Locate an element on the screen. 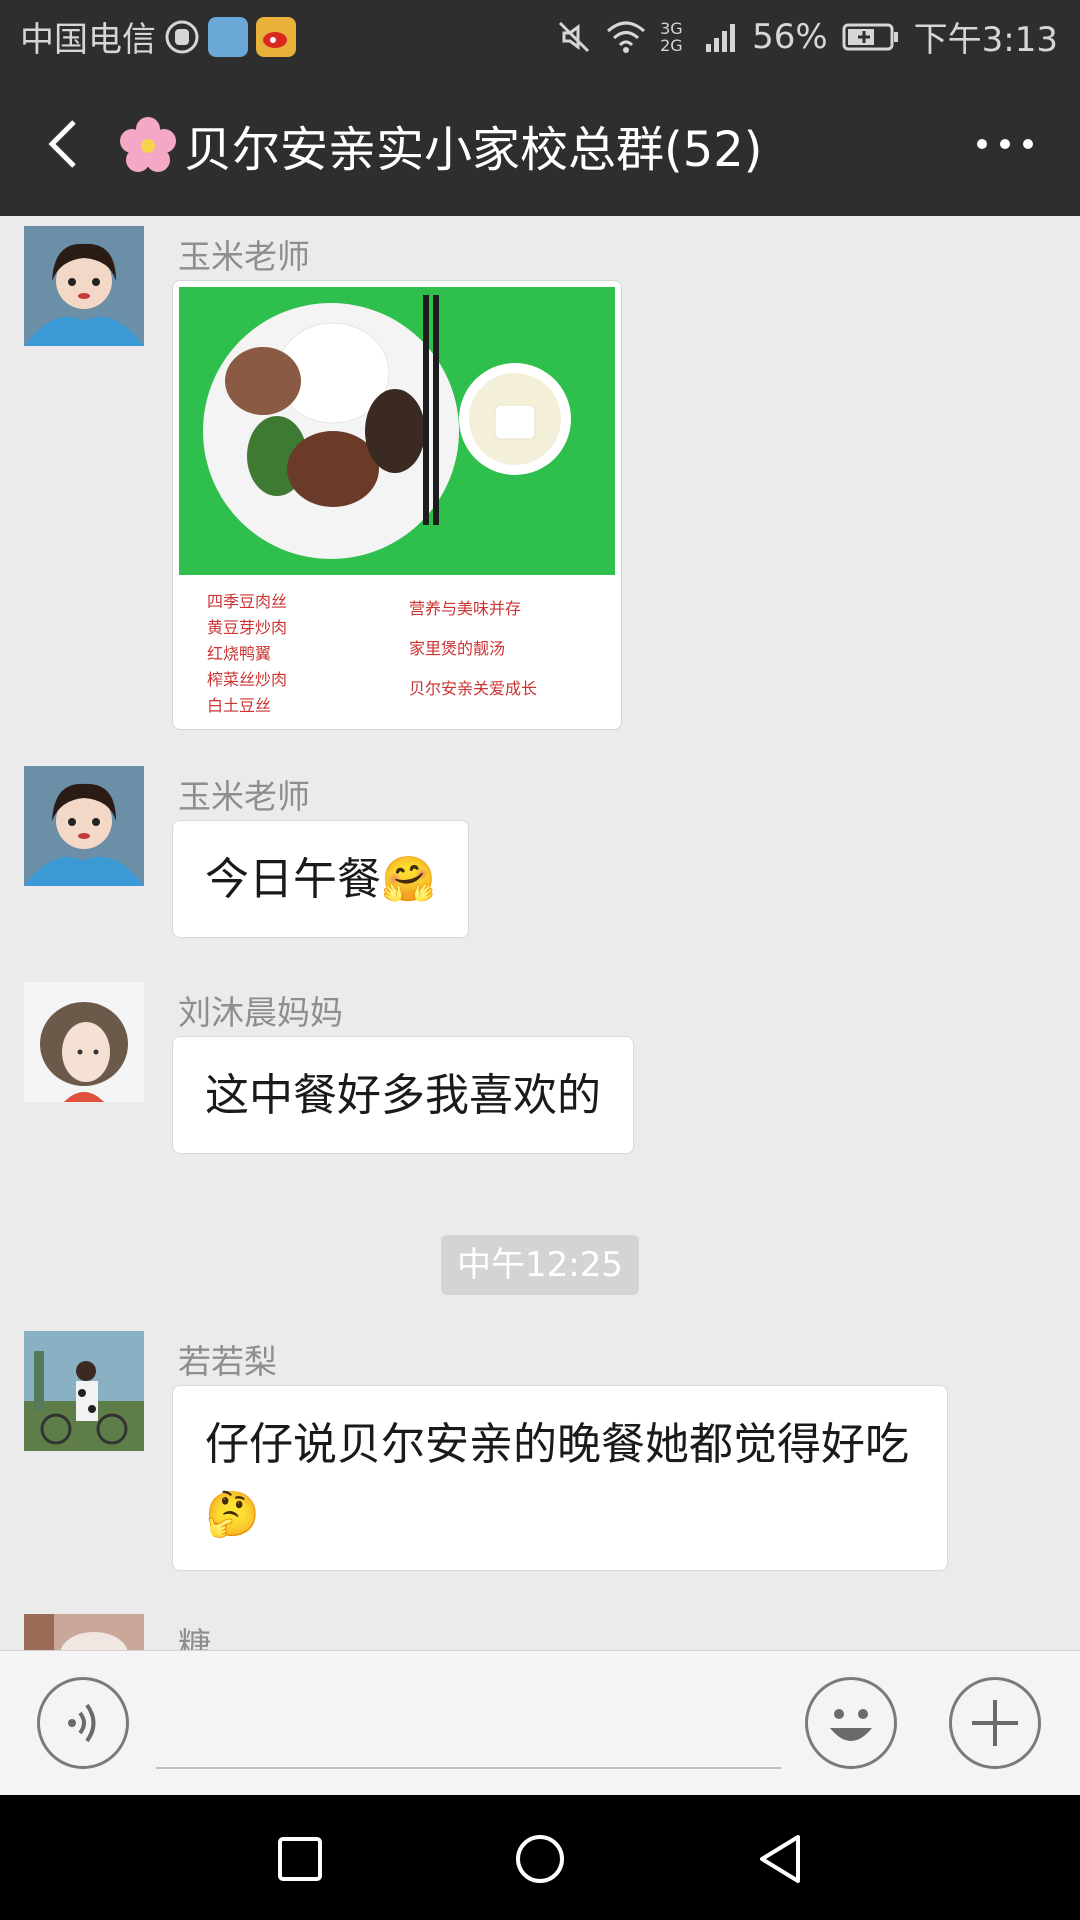 The image size is (1080, 1920). more-functions-button is located at coordinates (995, 1723).